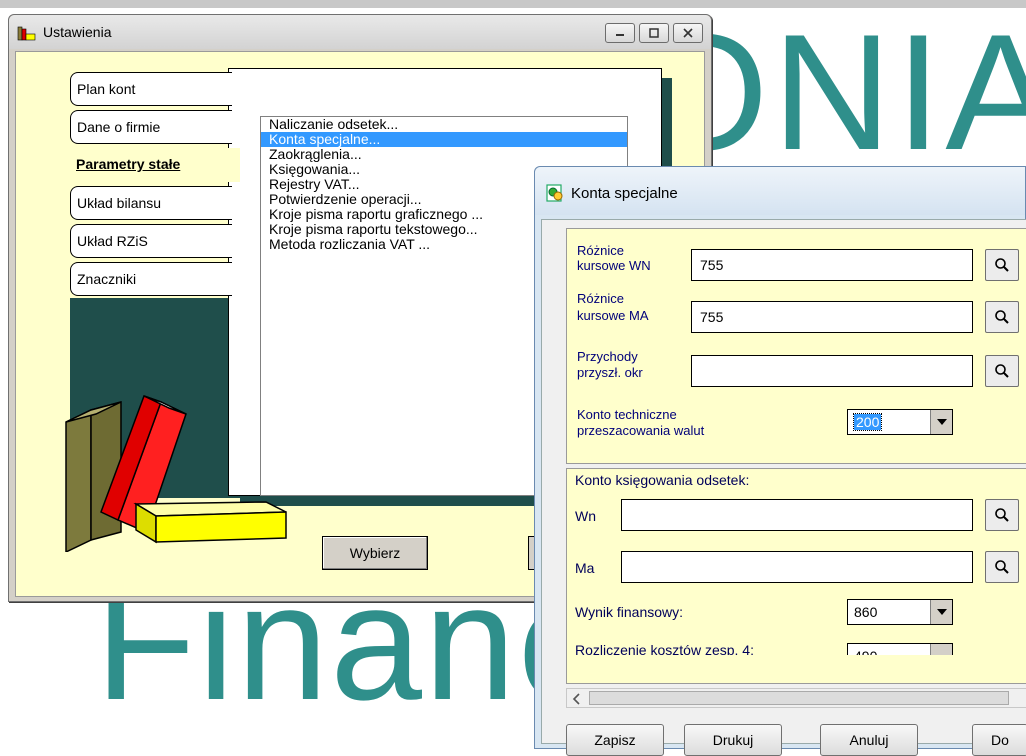  Describe the element at coordinates (615, 740) in the screenshot. I see `save-button: Zapisz` at that location.